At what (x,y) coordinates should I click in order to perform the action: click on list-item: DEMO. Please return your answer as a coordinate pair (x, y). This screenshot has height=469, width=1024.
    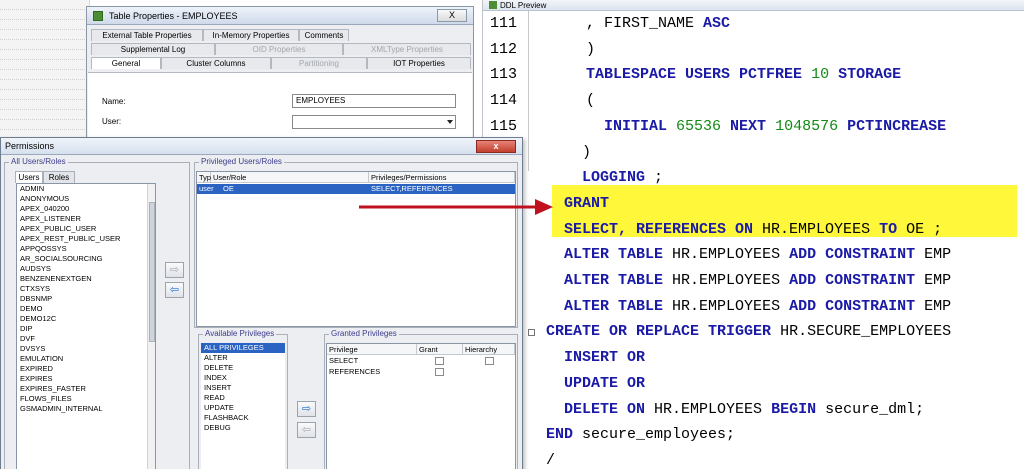
    Looking at the image, I should click on (86, 309).